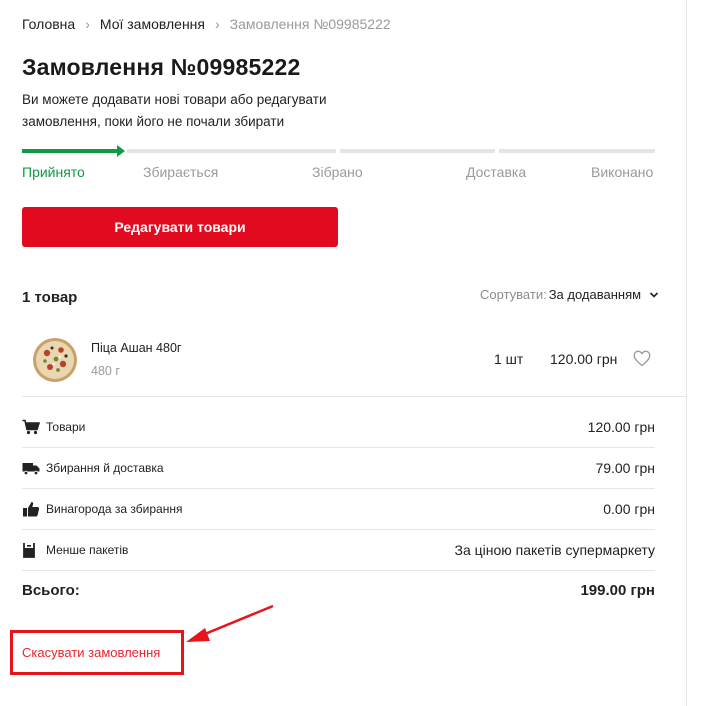 This screenshot has width=706, height=706. Describe the element at coordinates (686, 353) in the screenshot. I see `content-right-divider` at that location.